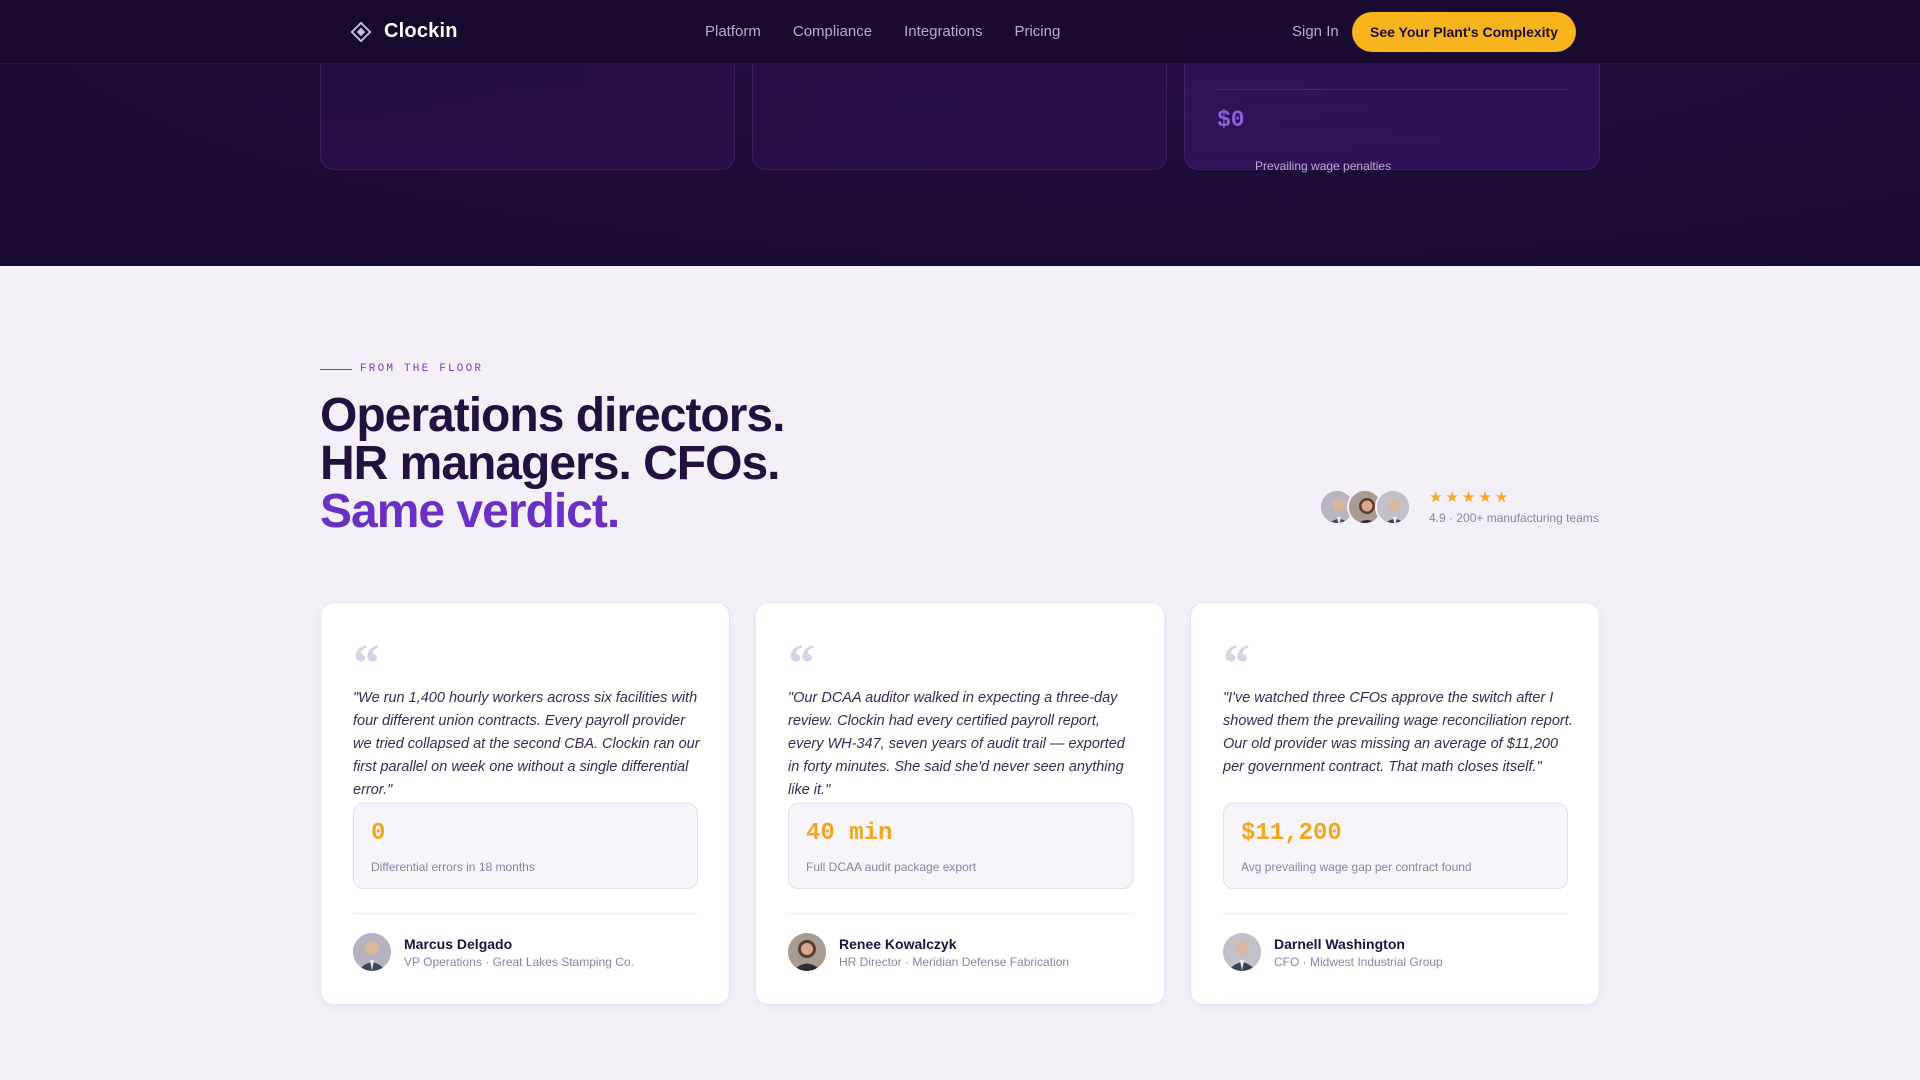 This screenshot has width=1920, height=1080. Describe the element at coordinates (470, 511) in the screenshot. I see `headline-accent: Same verdict.` at that location.